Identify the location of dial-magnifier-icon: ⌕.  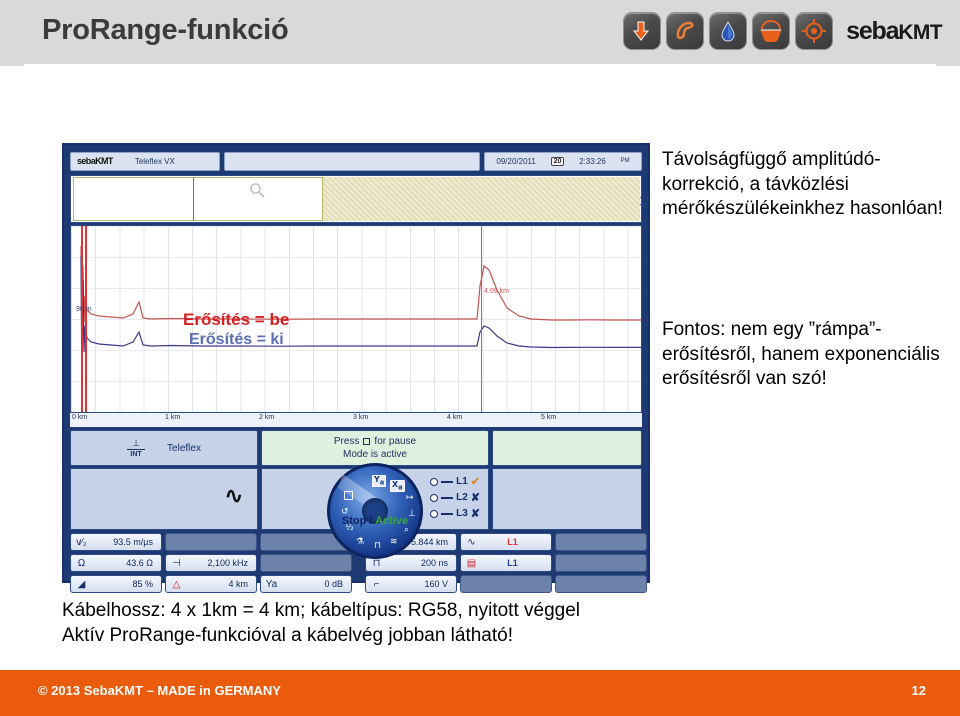
(406, 530).